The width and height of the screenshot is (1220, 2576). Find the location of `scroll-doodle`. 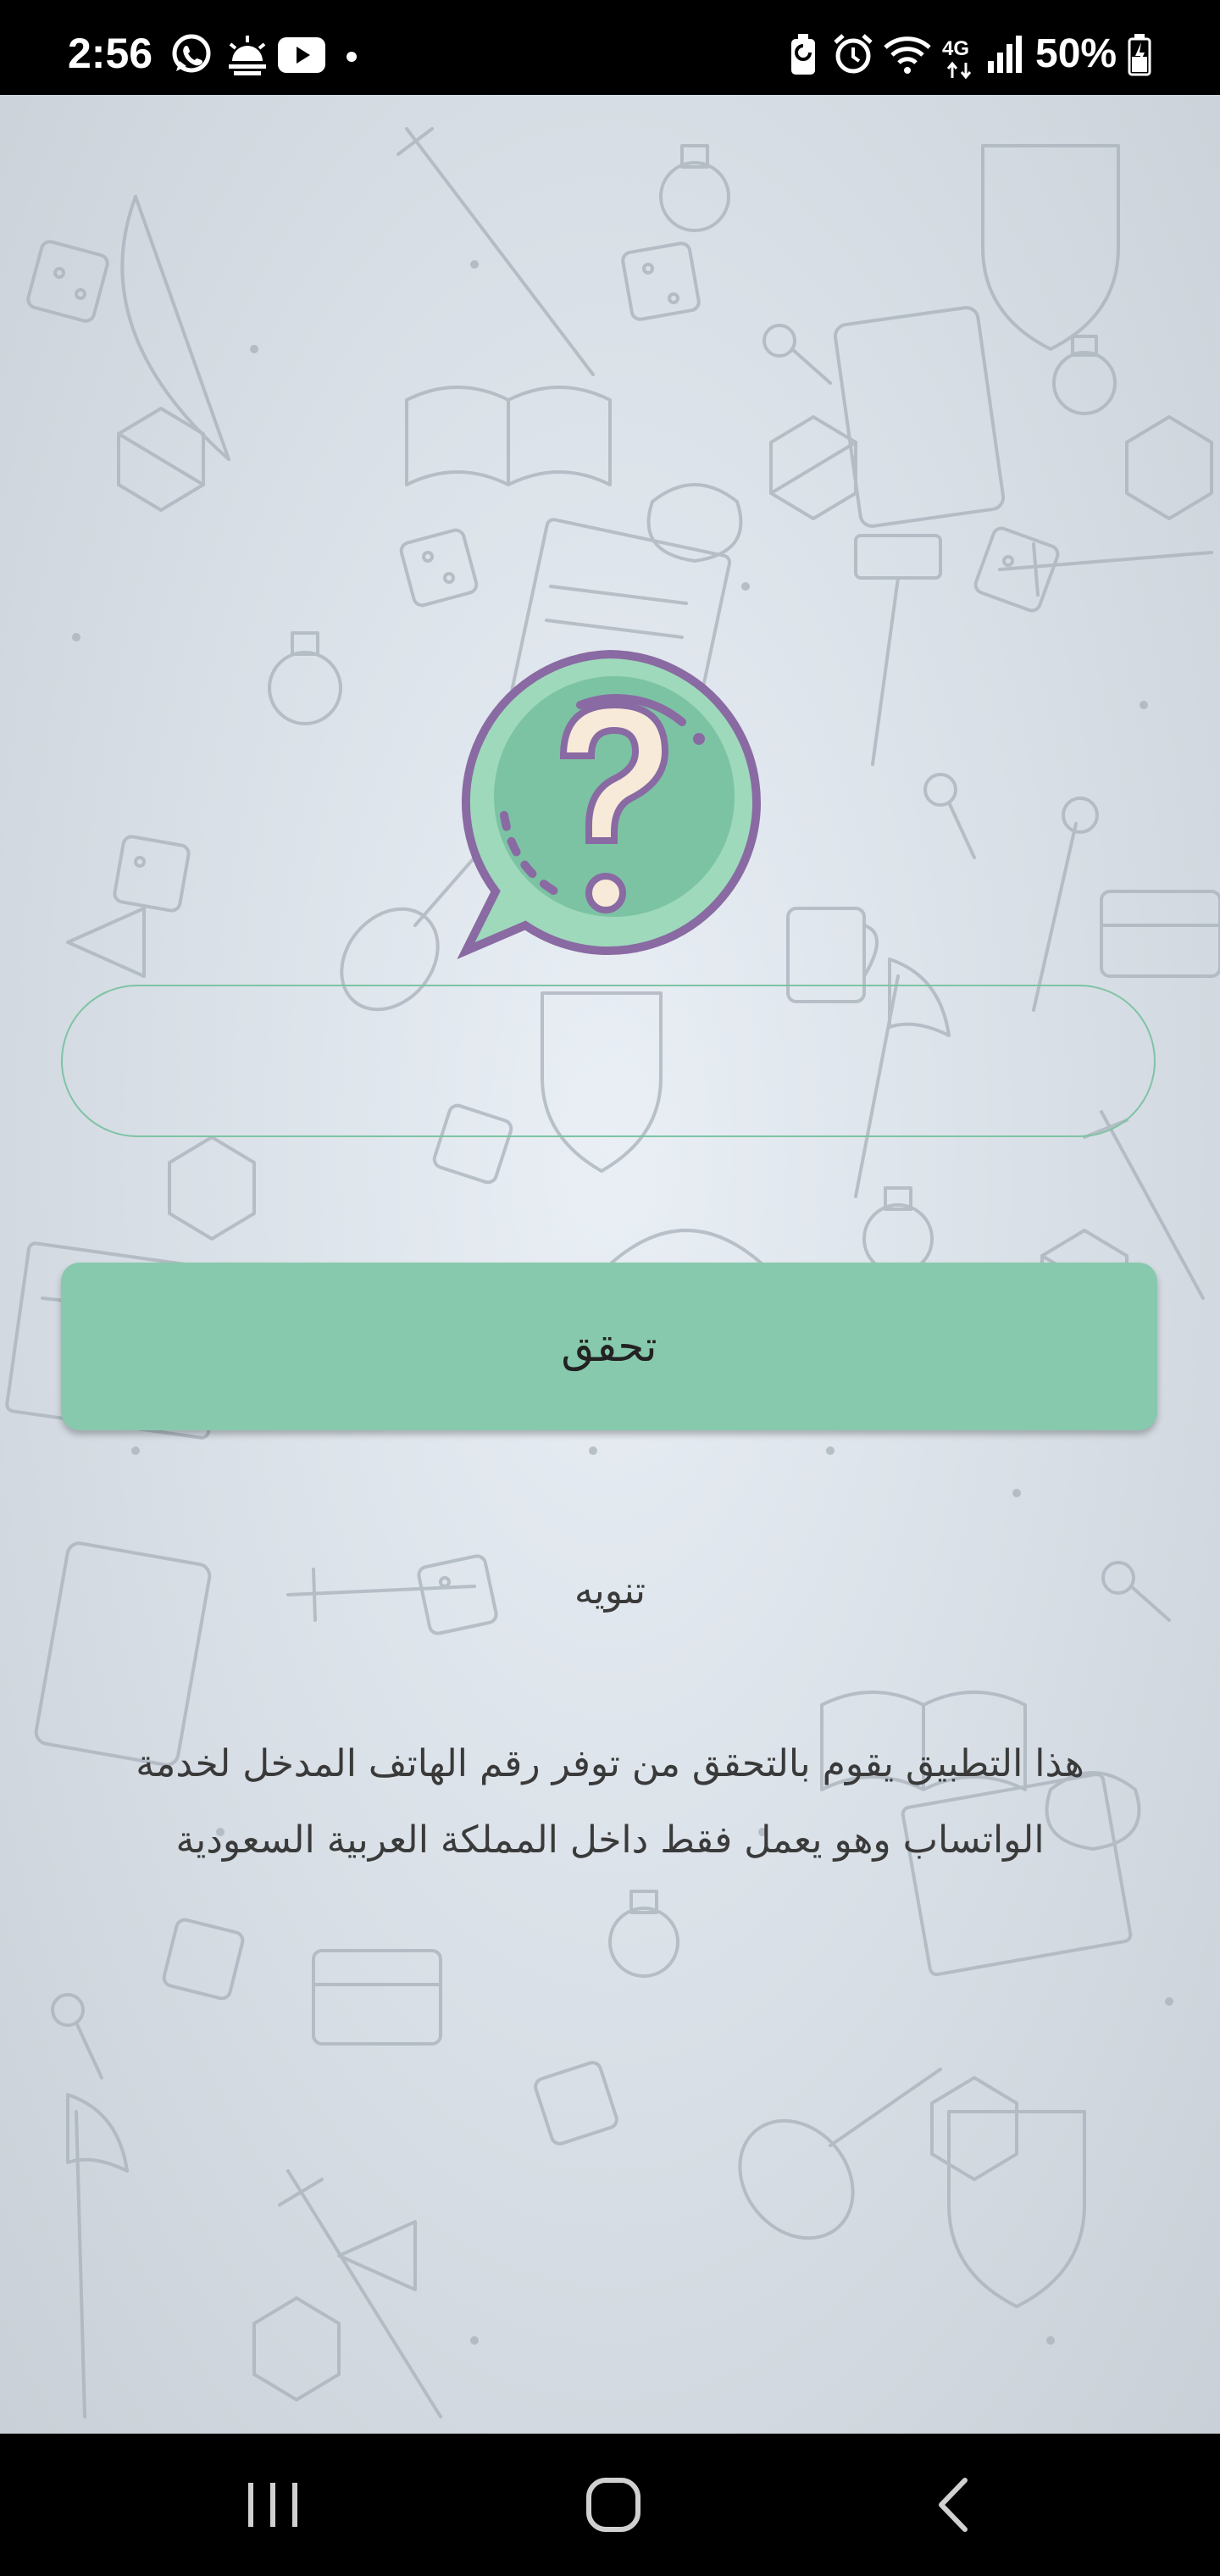

scroll-doodle is located at coordinates (919, 417).